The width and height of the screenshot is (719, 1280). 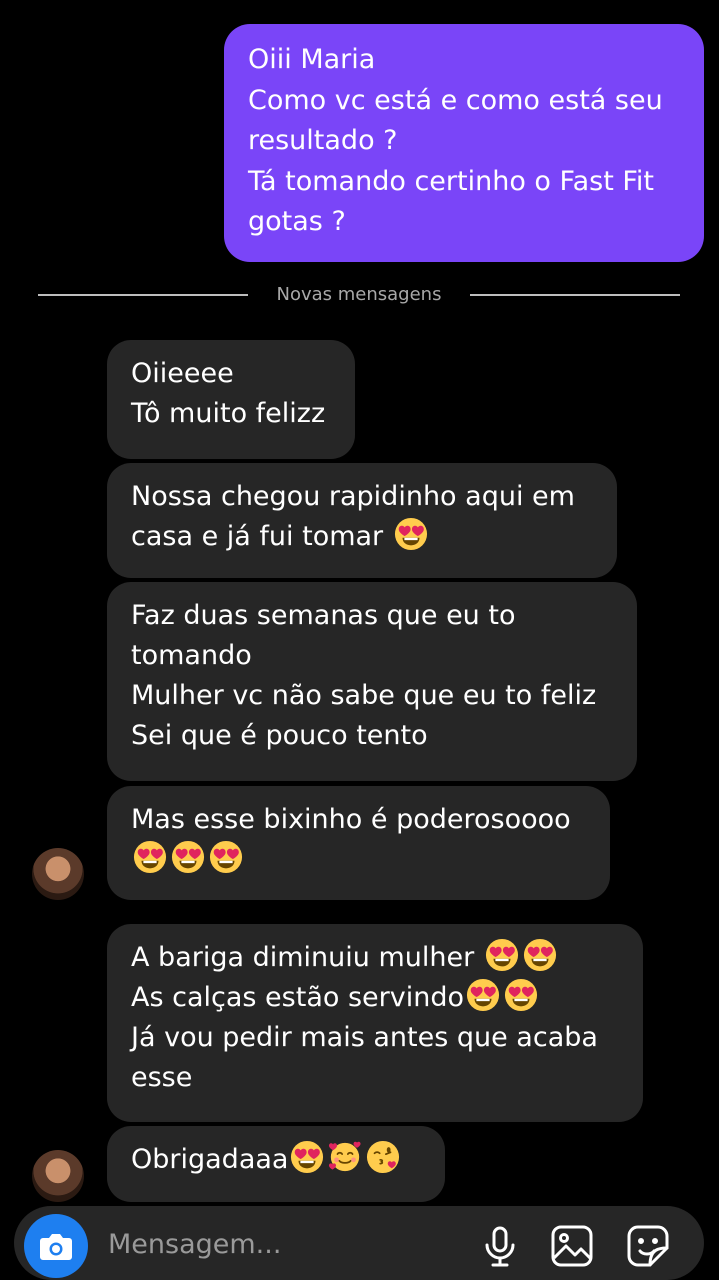 What do you see at coordinates (575, 295) in the screenshot?
I see `divider-rule-right` at bounding box center [575, 295].